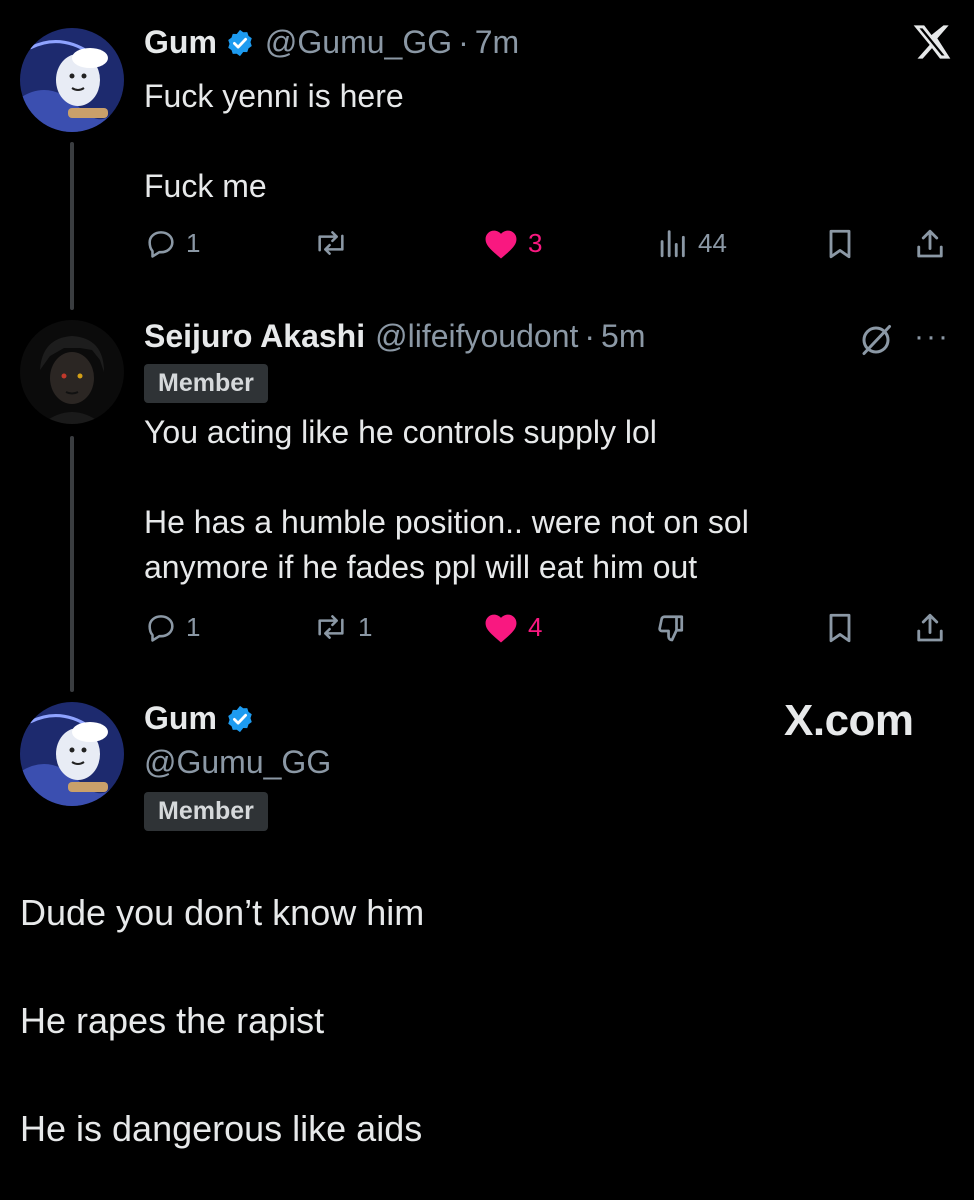 The width and height of the screenshot is (974, 1200). What do you see at coordinates (623, 336) in the screenshot?
I see `timestamp: 5m` at bounding box center [623, 336].